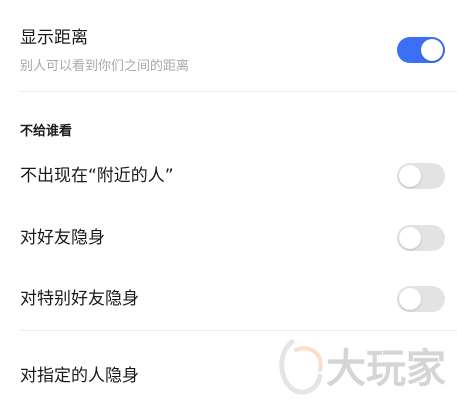  What do you see at coordinates (97, 176) in the screenshot?
I see `hide-from-nearby-label: 不出现在“附近的人”` at bounding box center [97, 176].